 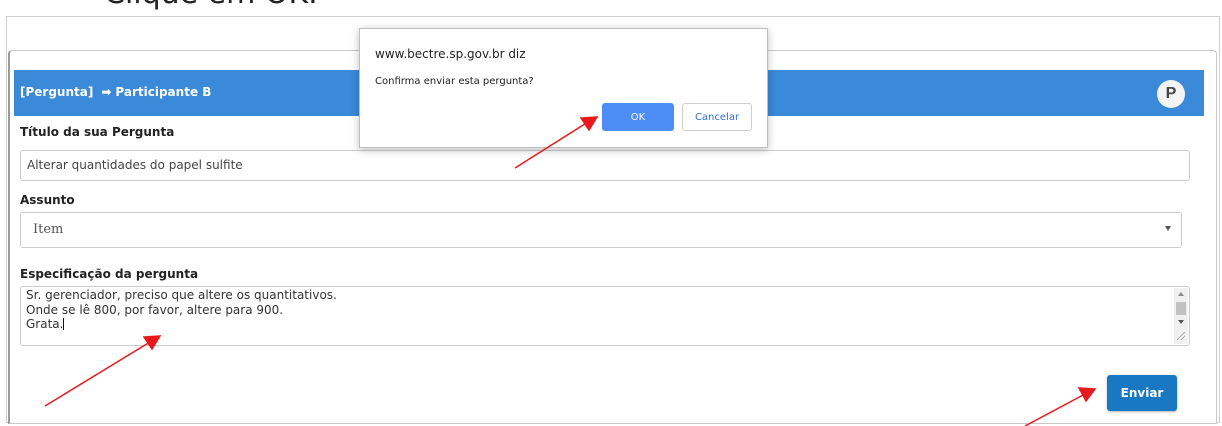 What do you see at coordinates (551, 145) in the screenshot?
I see `annotation-arrow-ok` at bounding box center [551, 145].